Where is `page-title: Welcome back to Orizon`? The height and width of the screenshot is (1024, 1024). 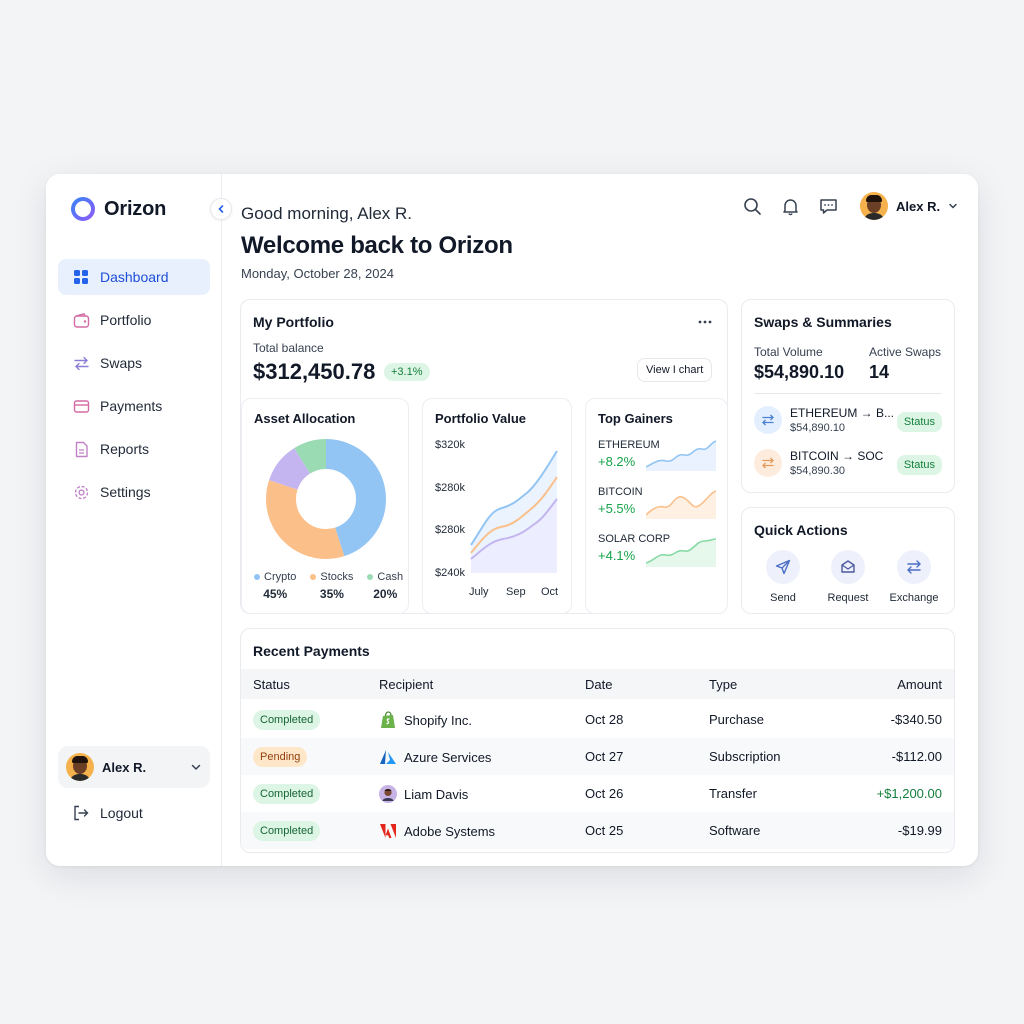
page-title: Welcome back to Orizon is located at coordinates (377, 245).